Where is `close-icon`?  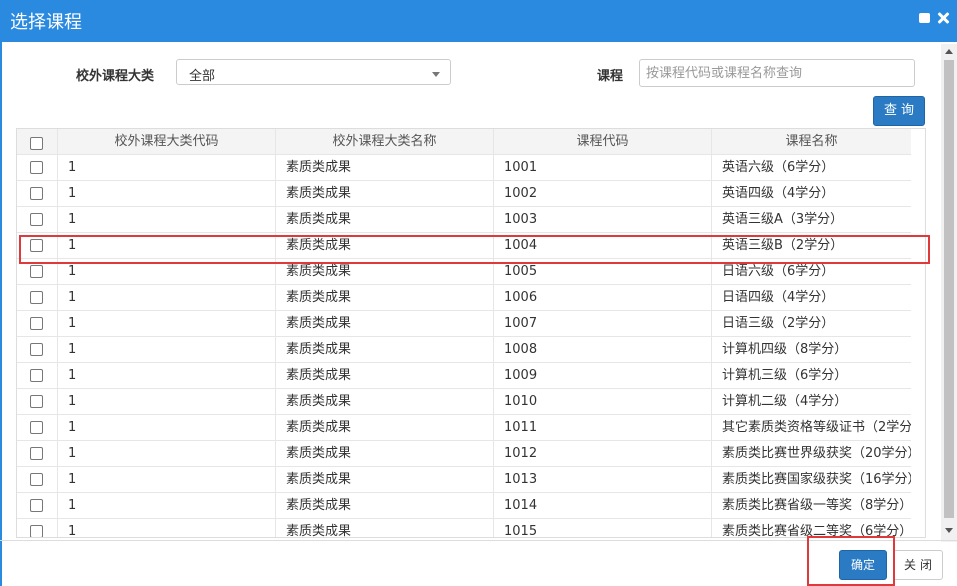
close-icon is located at coordinates (943, 18).